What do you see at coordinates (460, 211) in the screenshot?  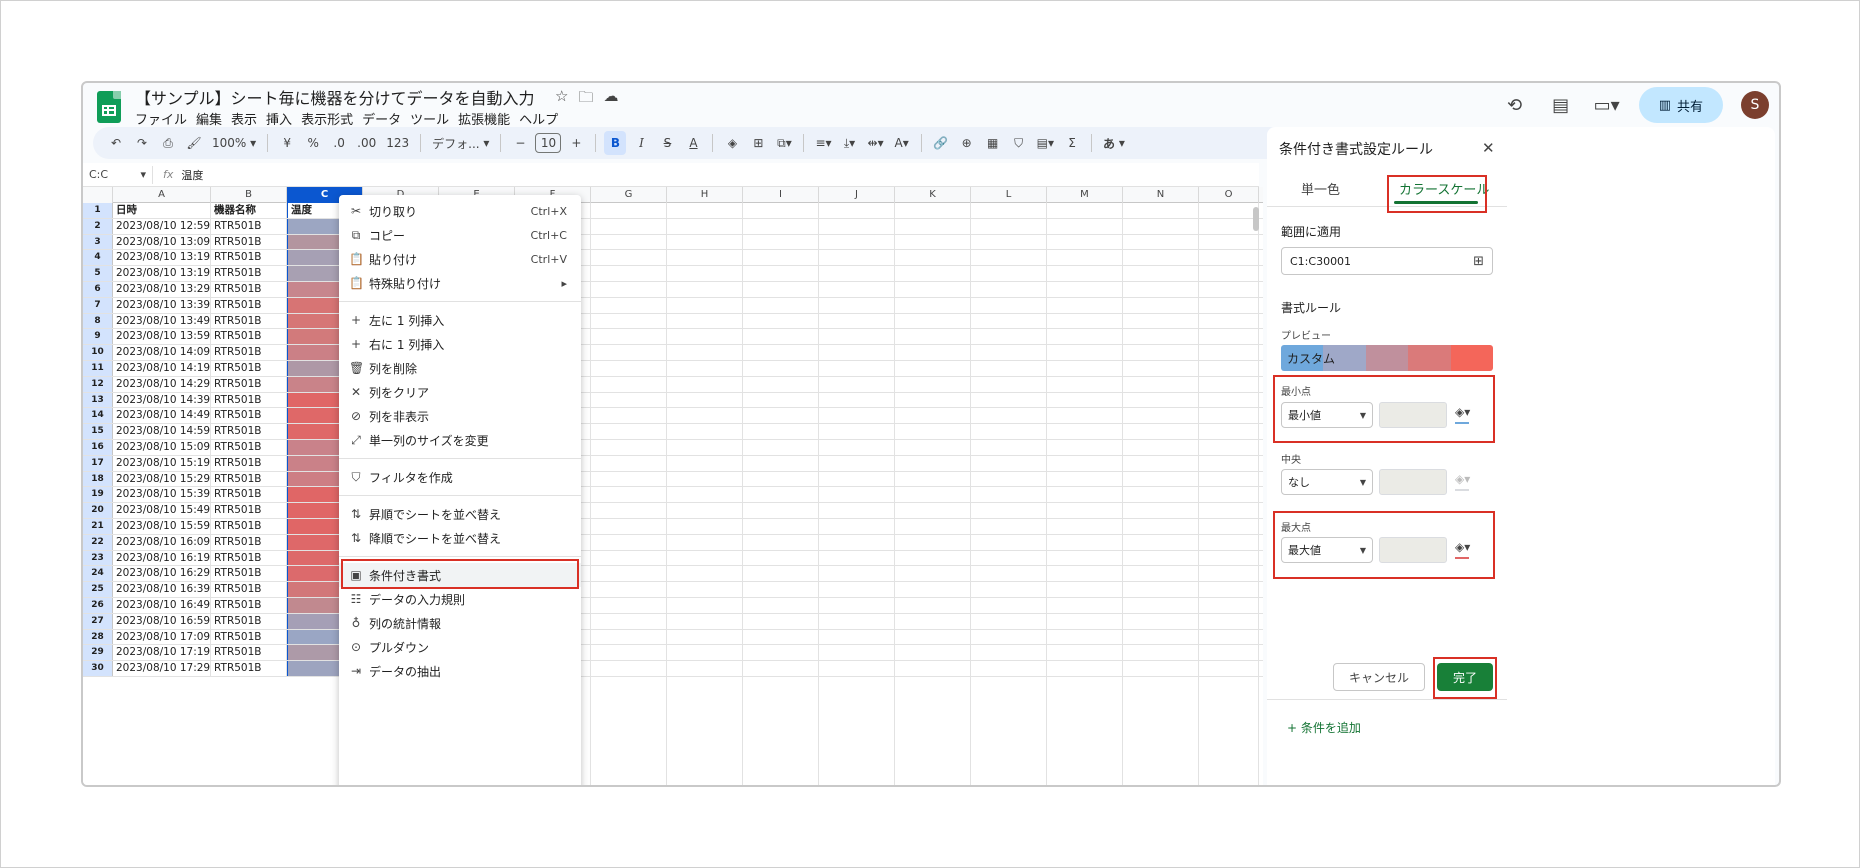 I see `menu-item-cut: ✂ 切り取り Ctrl+X` at bounding box center [460, 211].